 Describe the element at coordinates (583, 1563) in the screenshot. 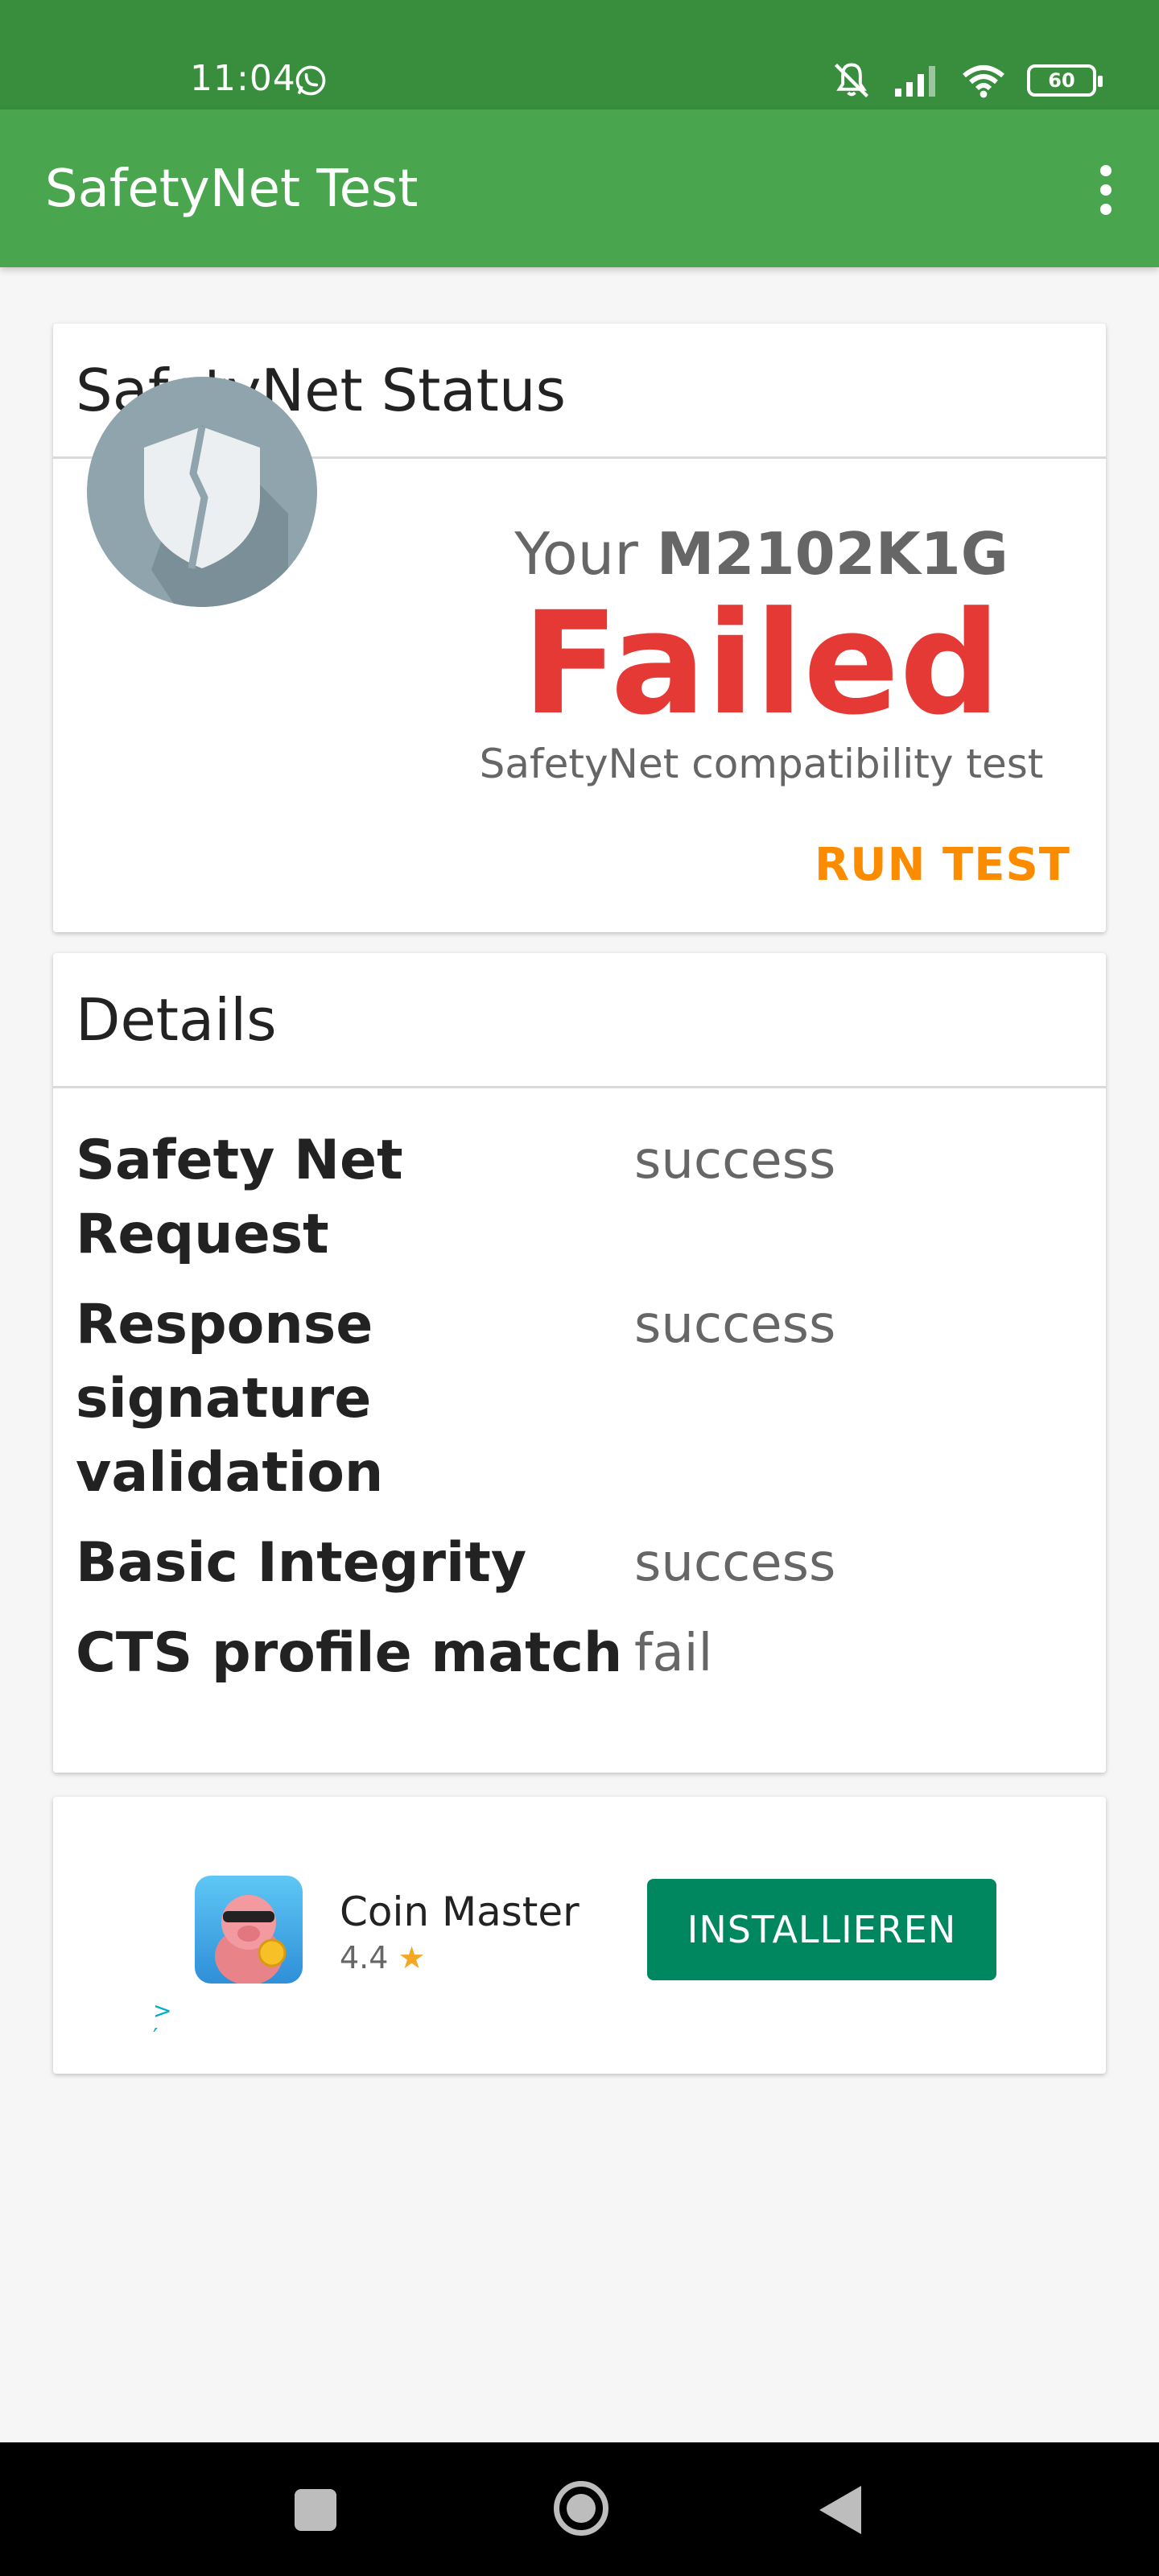

I see `detail-row-basic-integrity: Basic Integrity success` at that location.